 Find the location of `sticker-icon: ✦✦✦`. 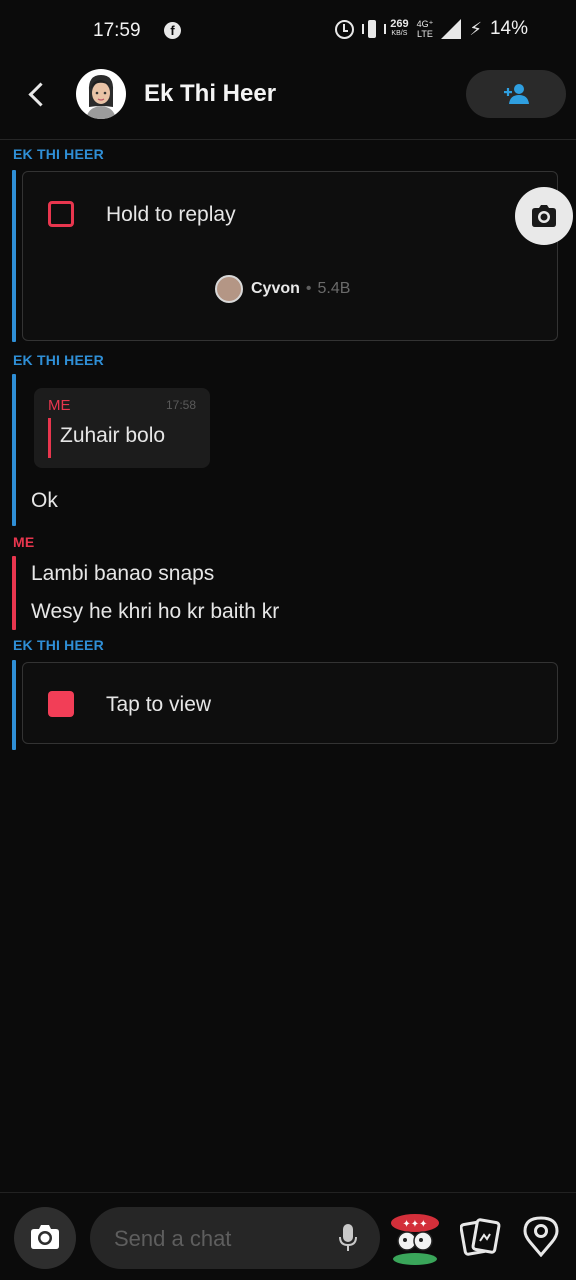

sticker-icon: ✦✦✦ is located at coordinates (415, 1238).